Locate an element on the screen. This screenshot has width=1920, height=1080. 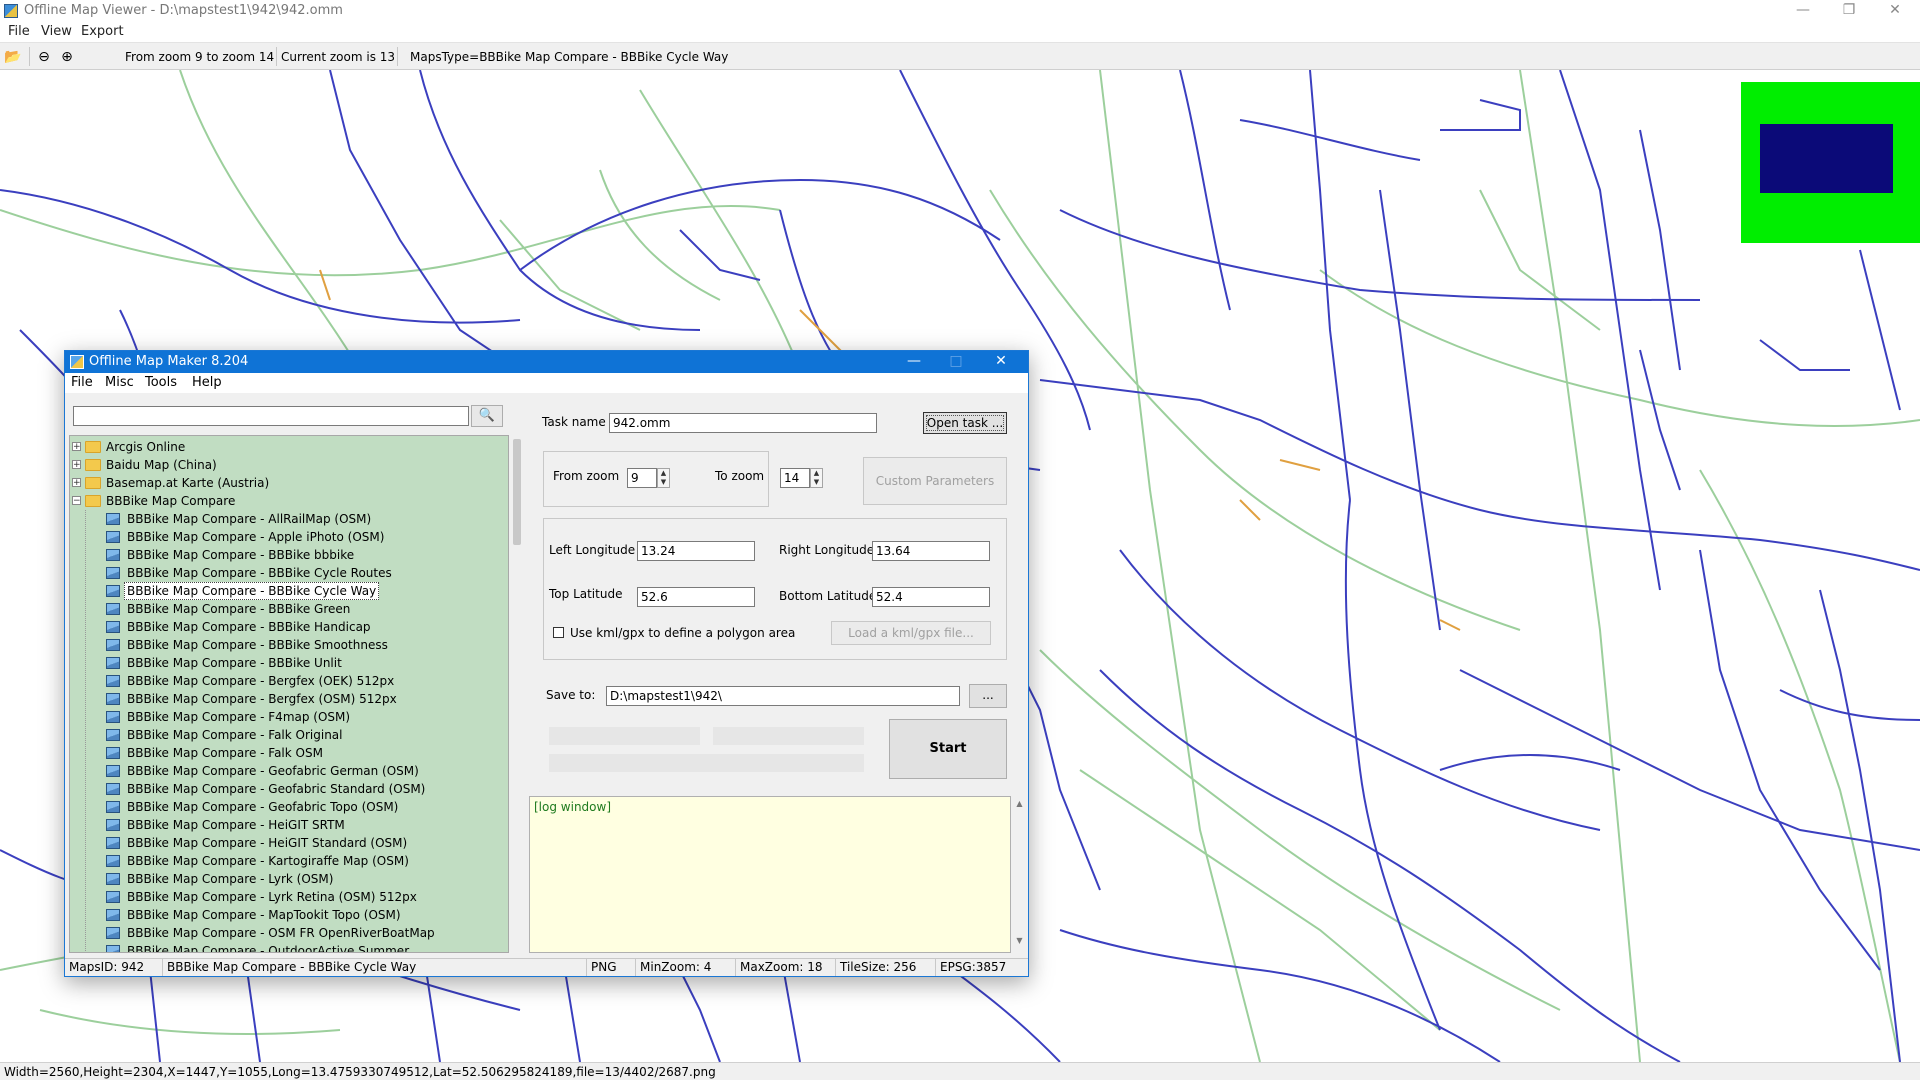
tree-item: BBBike Map Compare - BBBike Smoothness is located at coordinates (285, 645).